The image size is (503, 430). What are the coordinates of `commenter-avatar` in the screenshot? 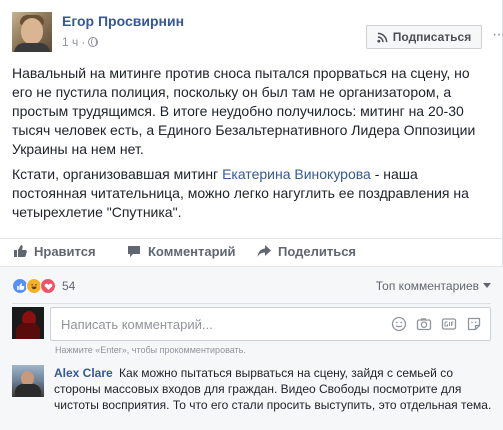 It's located at (28, 381).